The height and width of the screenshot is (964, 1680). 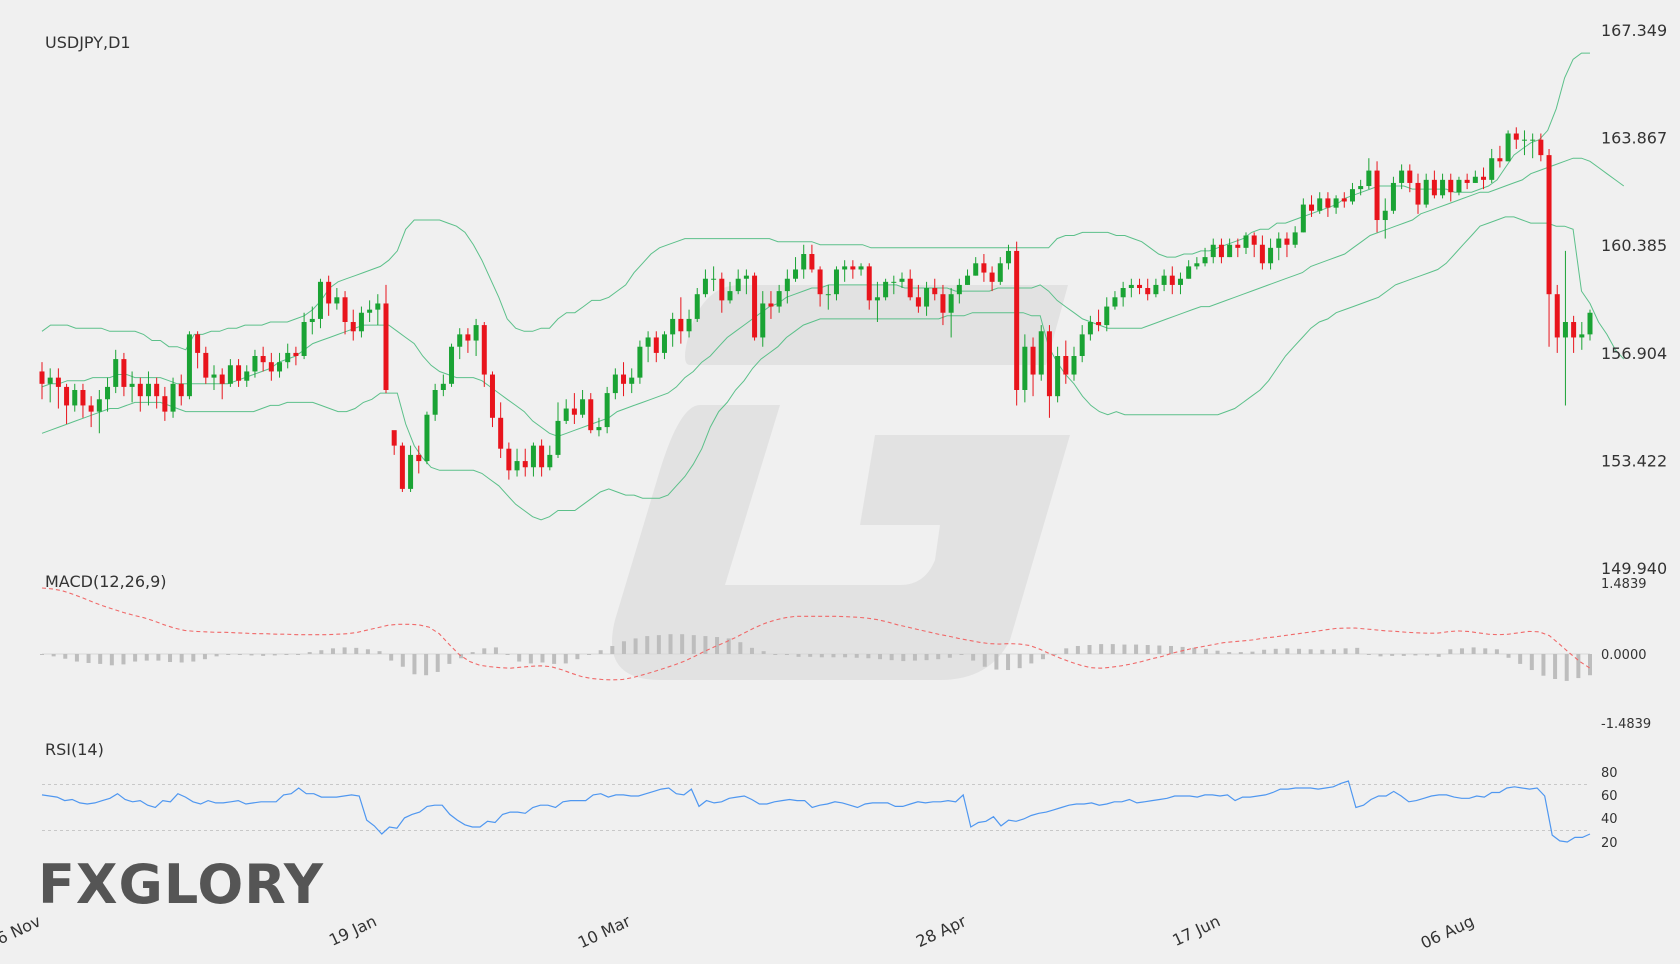 What do you see at coordinates (22, 931) in the screenshot?
I see `x-axis-date-label: 26 Nov` at bounding box center [22, 931].